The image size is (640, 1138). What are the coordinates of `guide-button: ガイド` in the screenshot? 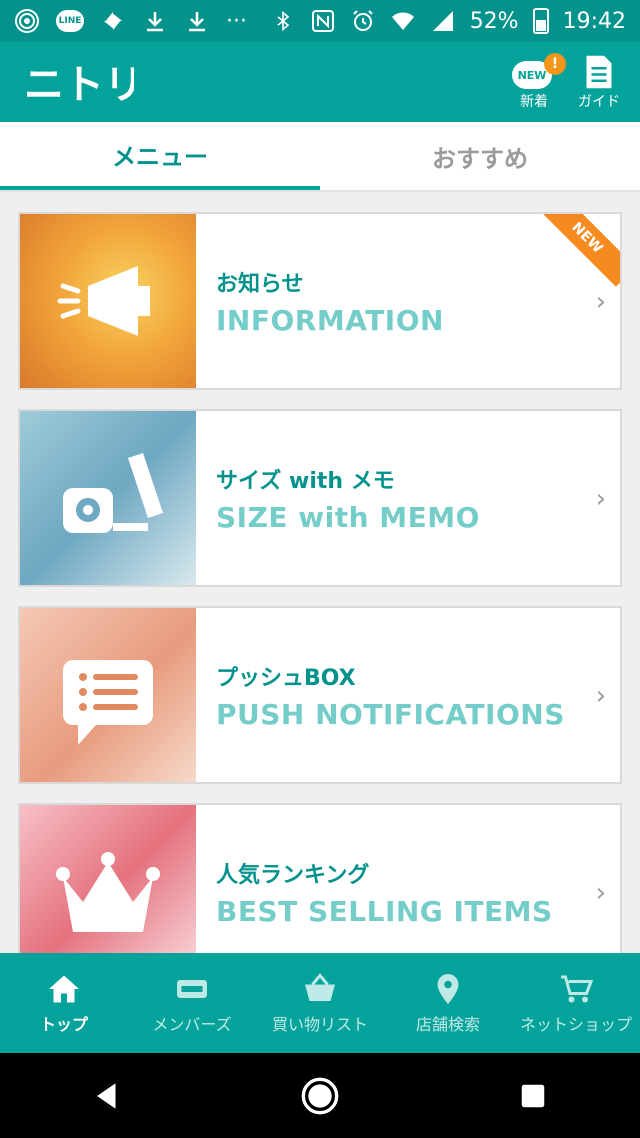 It's located at (599, 82).